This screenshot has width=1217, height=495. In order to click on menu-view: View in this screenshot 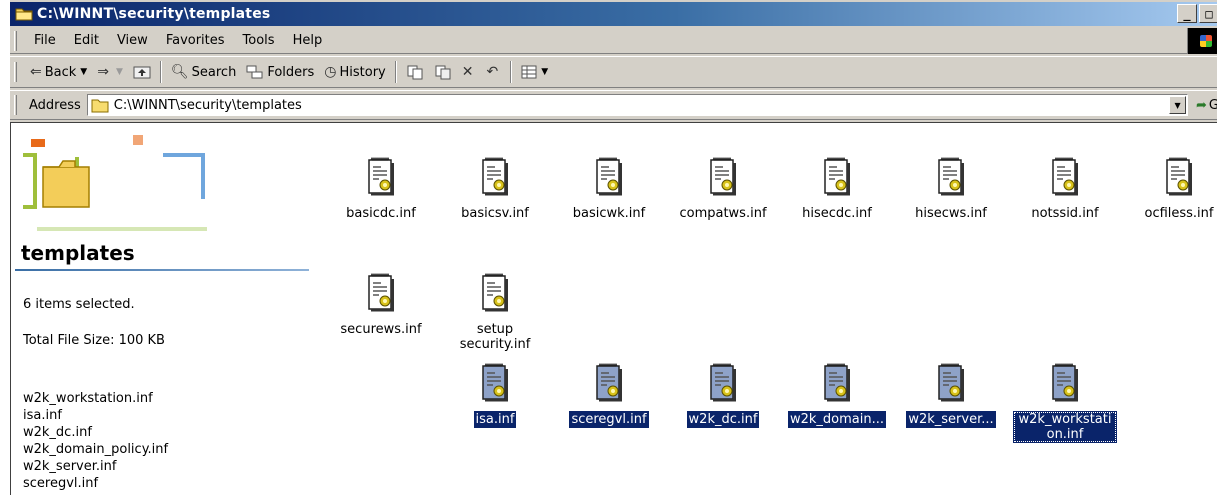, I will do `click(132, 40)`.